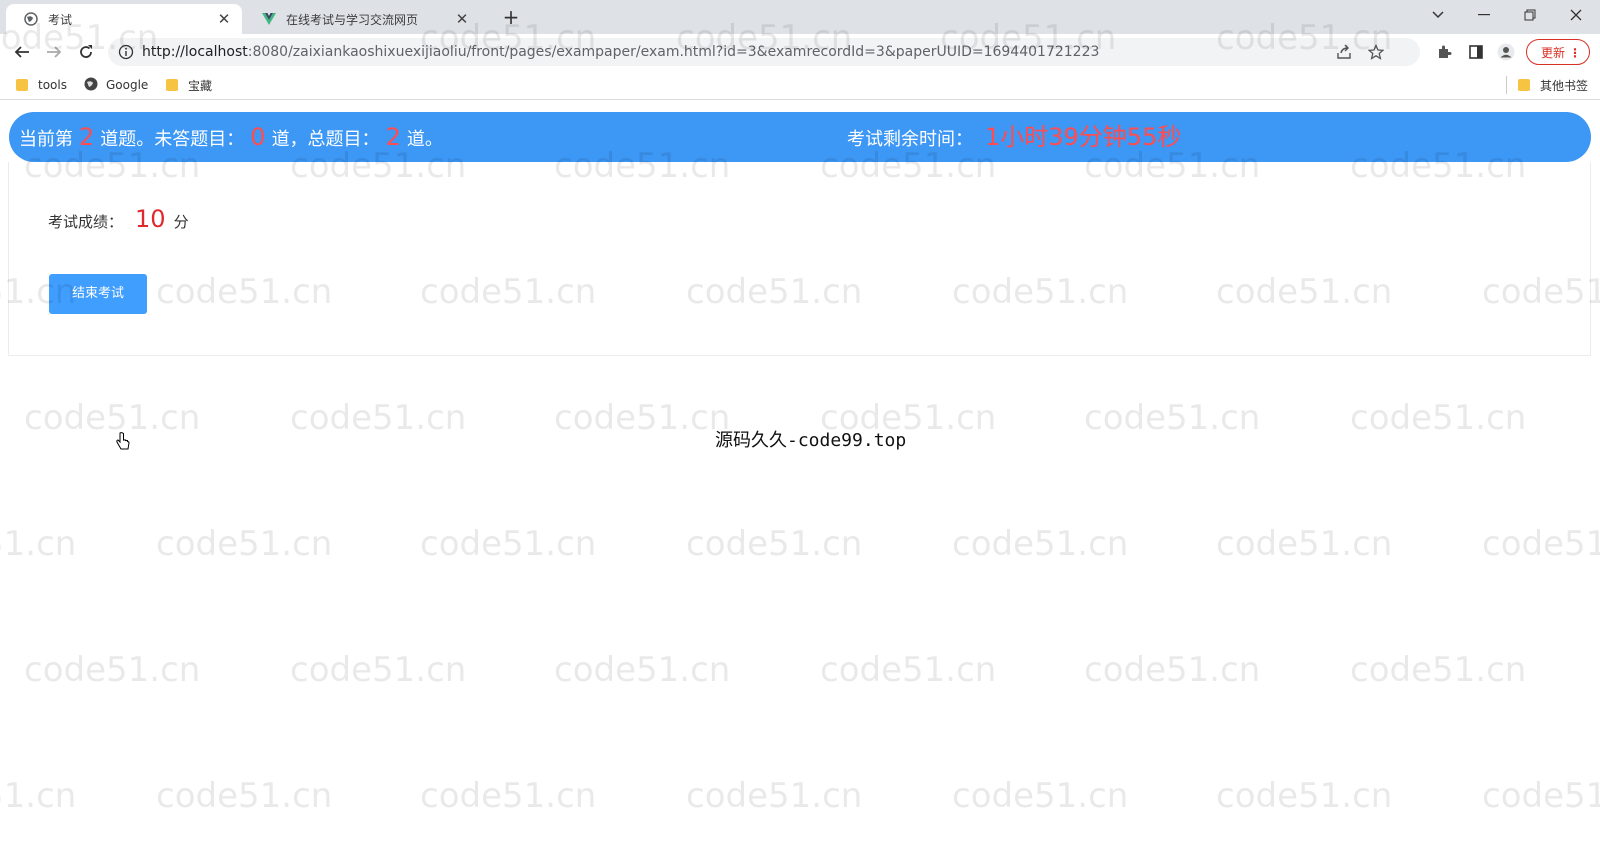 Image resolution: width=1600 pixels, height=856 pixels. I want to click on reload-icon, so click(86, 52).